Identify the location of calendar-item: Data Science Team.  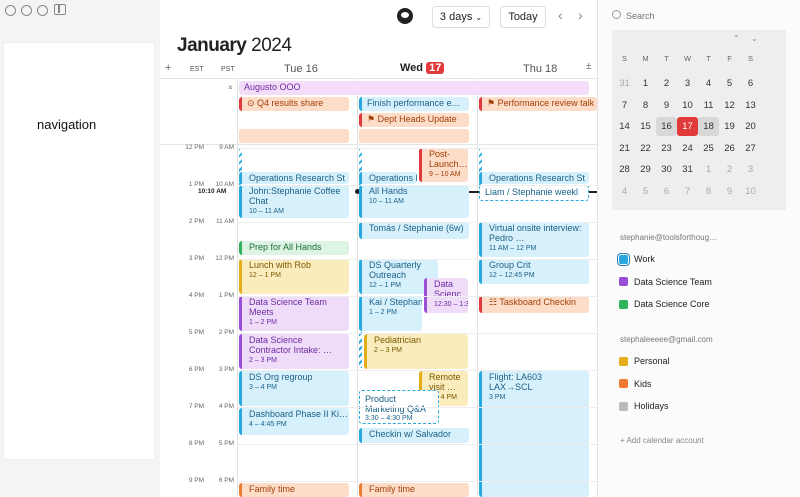
(665, 282).